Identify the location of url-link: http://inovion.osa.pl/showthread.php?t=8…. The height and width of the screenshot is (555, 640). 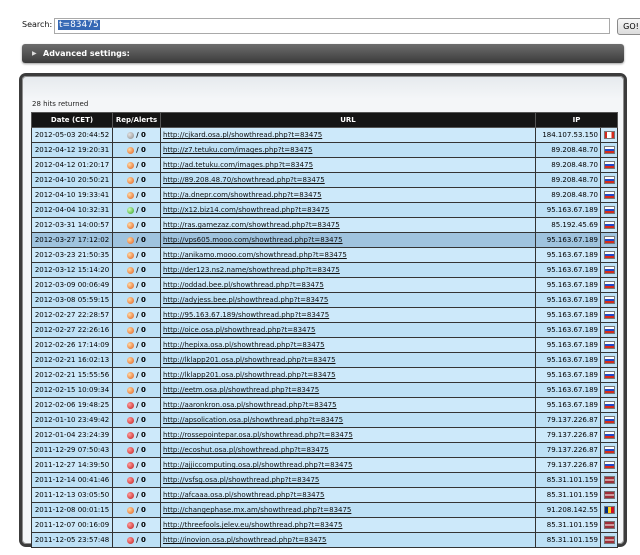
(245, 540).